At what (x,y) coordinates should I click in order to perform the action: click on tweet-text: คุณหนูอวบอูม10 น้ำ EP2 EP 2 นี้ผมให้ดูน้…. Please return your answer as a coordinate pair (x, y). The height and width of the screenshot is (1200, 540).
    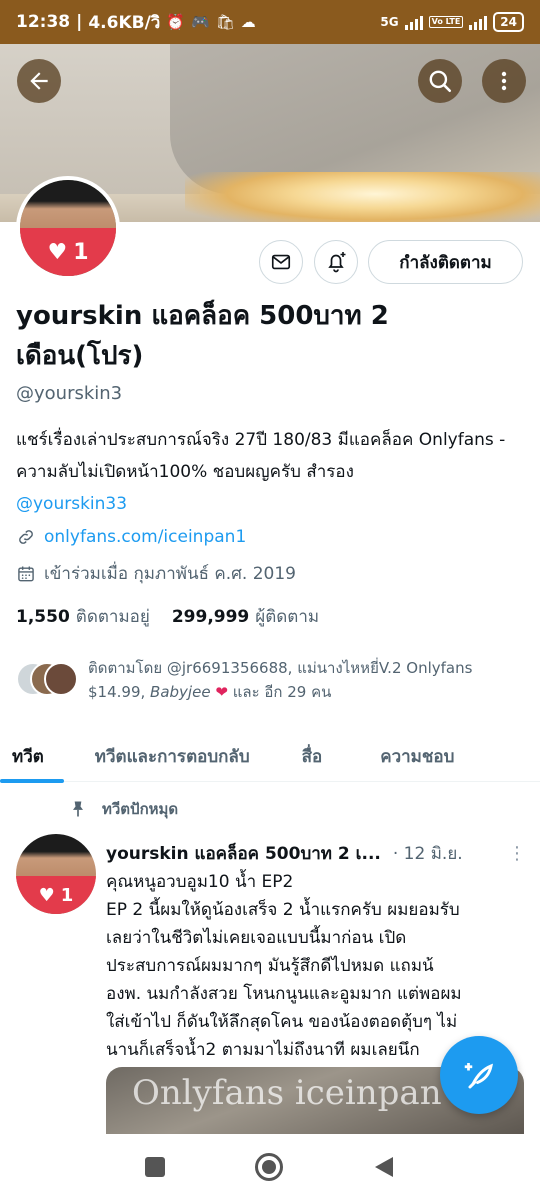
    Looking at the image, I should click on (316, 966).